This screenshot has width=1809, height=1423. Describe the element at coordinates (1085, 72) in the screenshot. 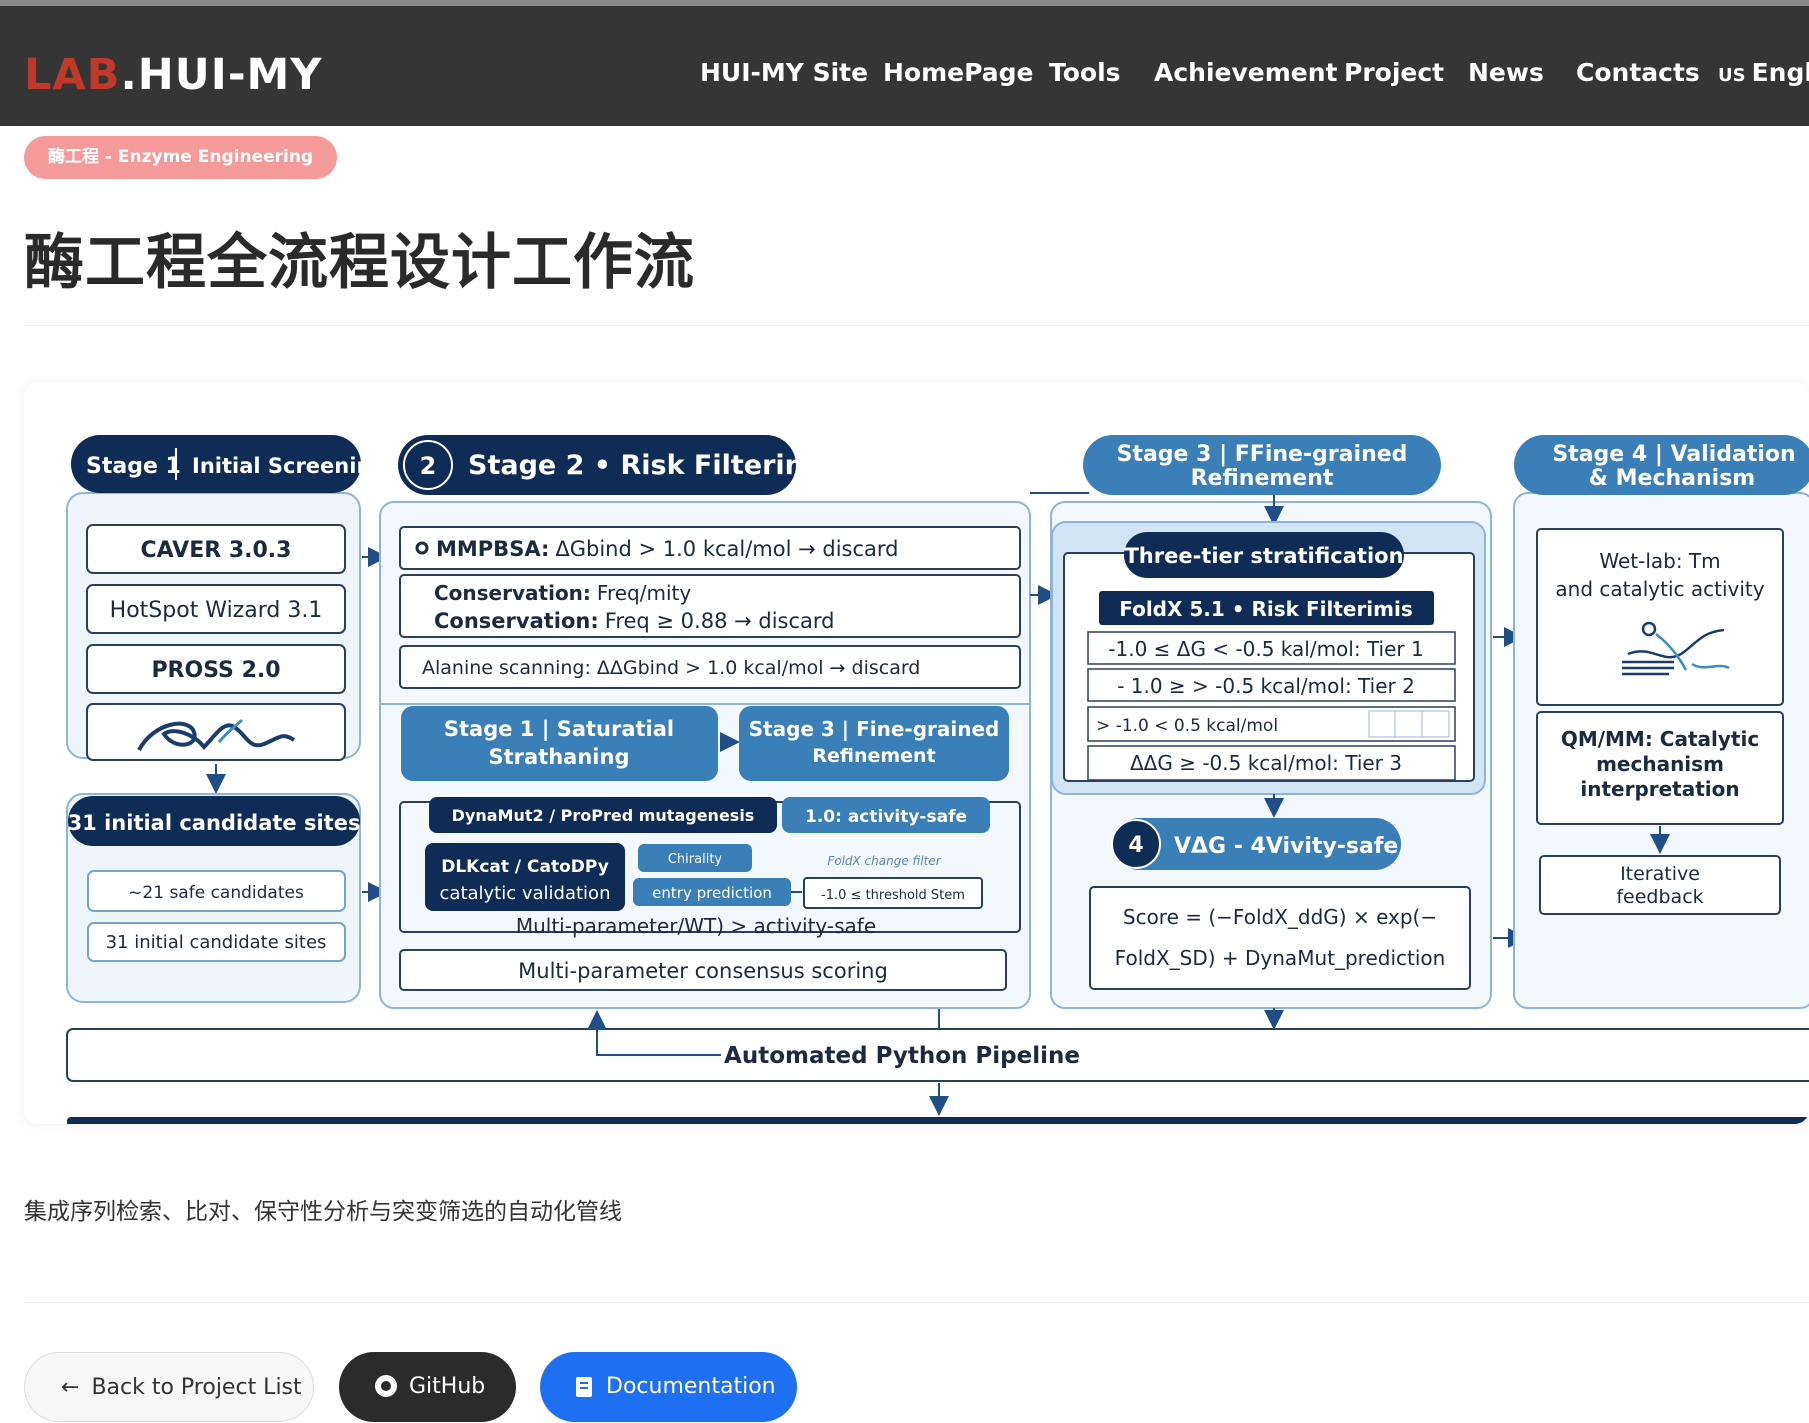

I see `nav-tools: Tools` at that location.